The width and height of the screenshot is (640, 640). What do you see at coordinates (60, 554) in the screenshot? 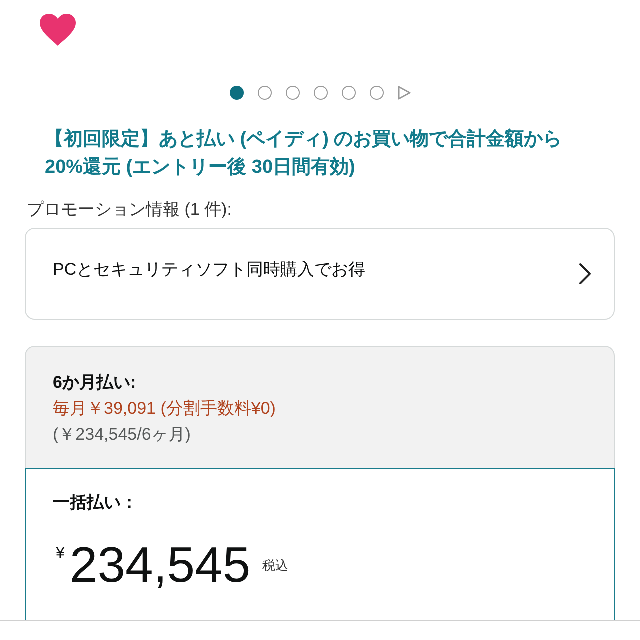
I see `currency-symbol: ¥` at bounding box center [60, 554].